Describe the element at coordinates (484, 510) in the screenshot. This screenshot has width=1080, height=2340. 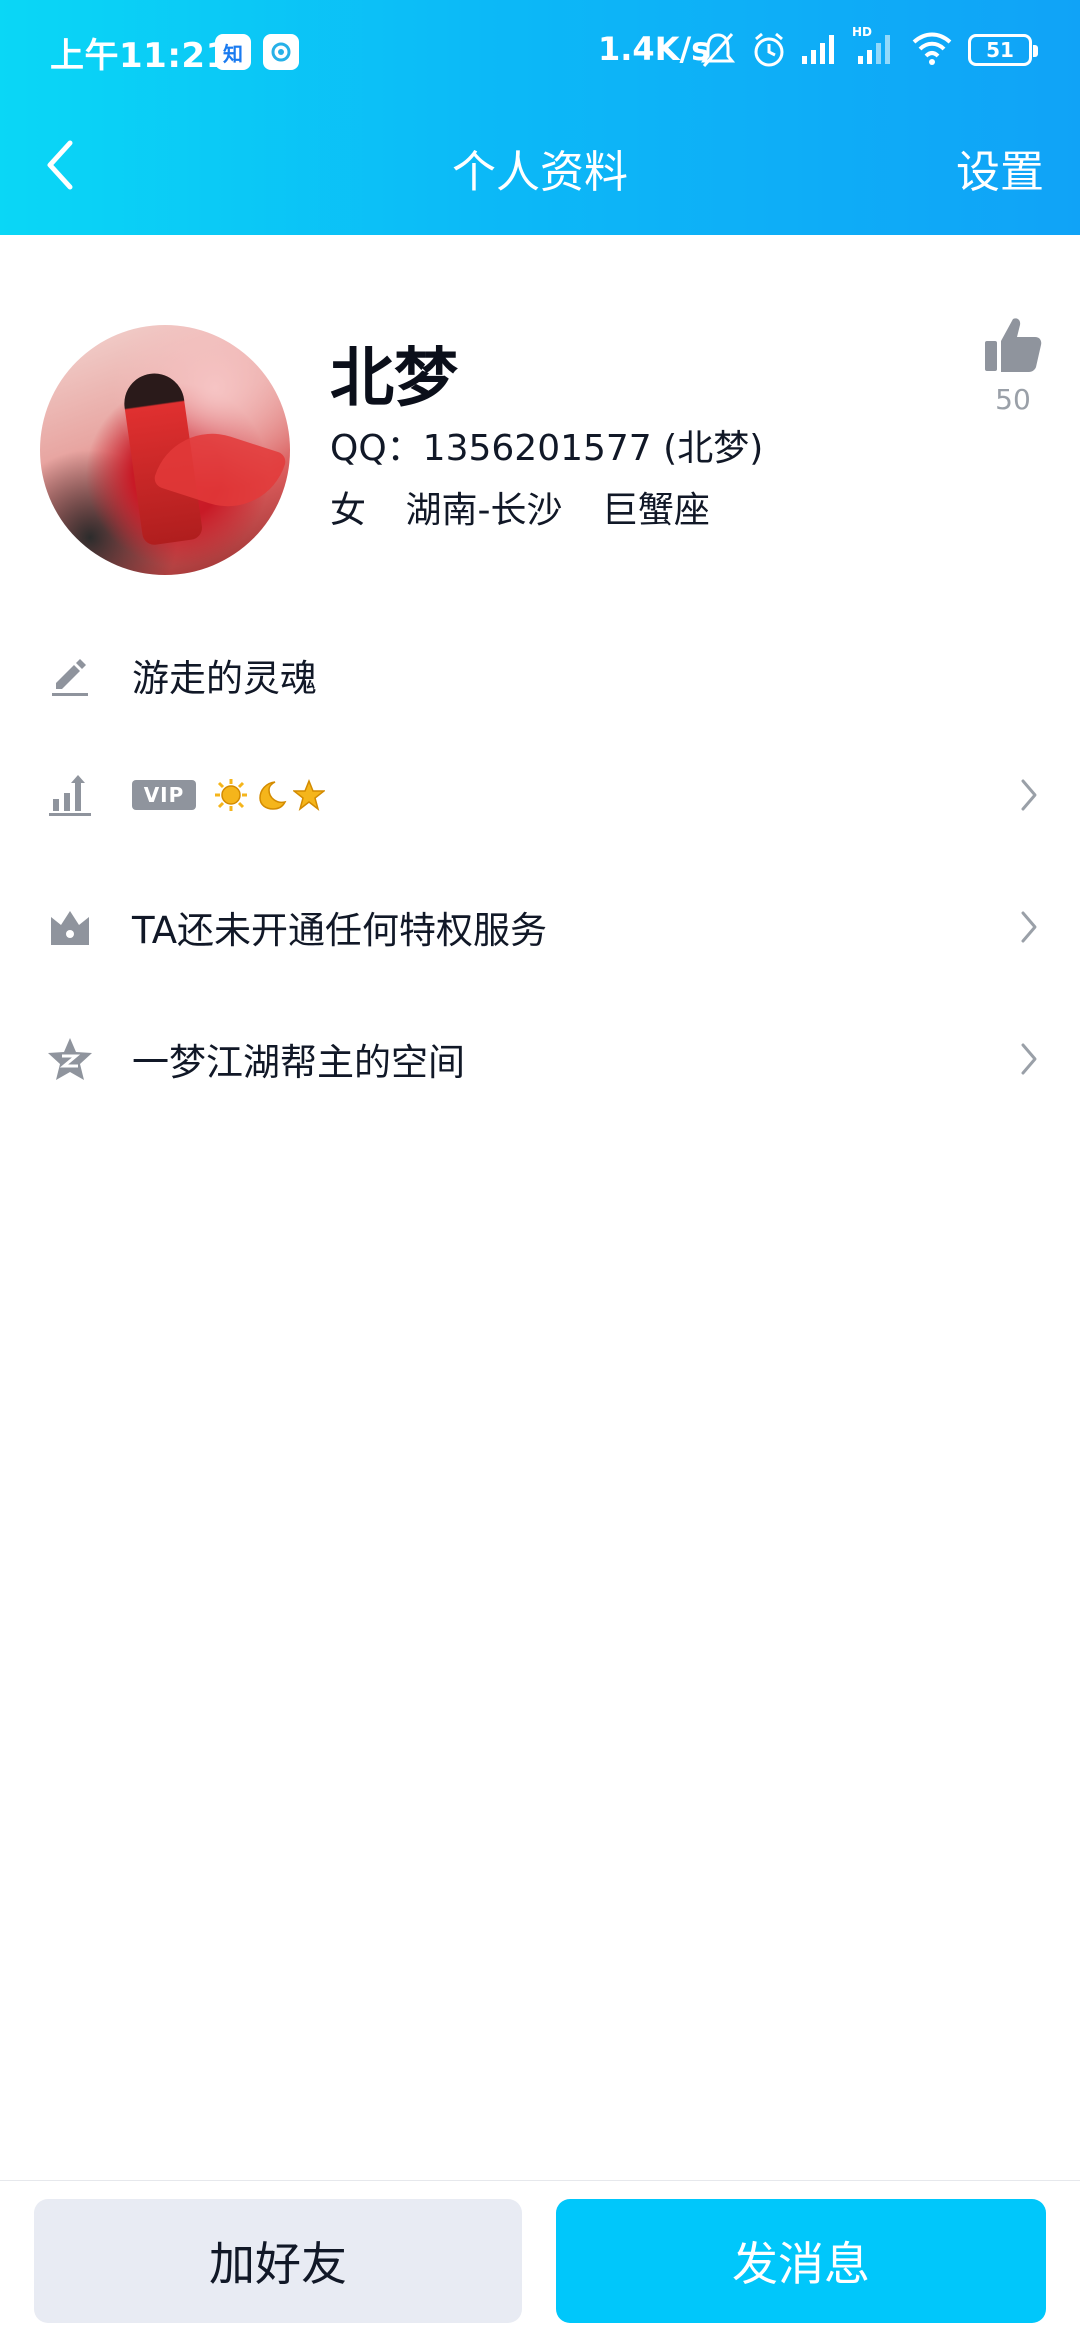
I see `location: 湖南-长沙` at that location.